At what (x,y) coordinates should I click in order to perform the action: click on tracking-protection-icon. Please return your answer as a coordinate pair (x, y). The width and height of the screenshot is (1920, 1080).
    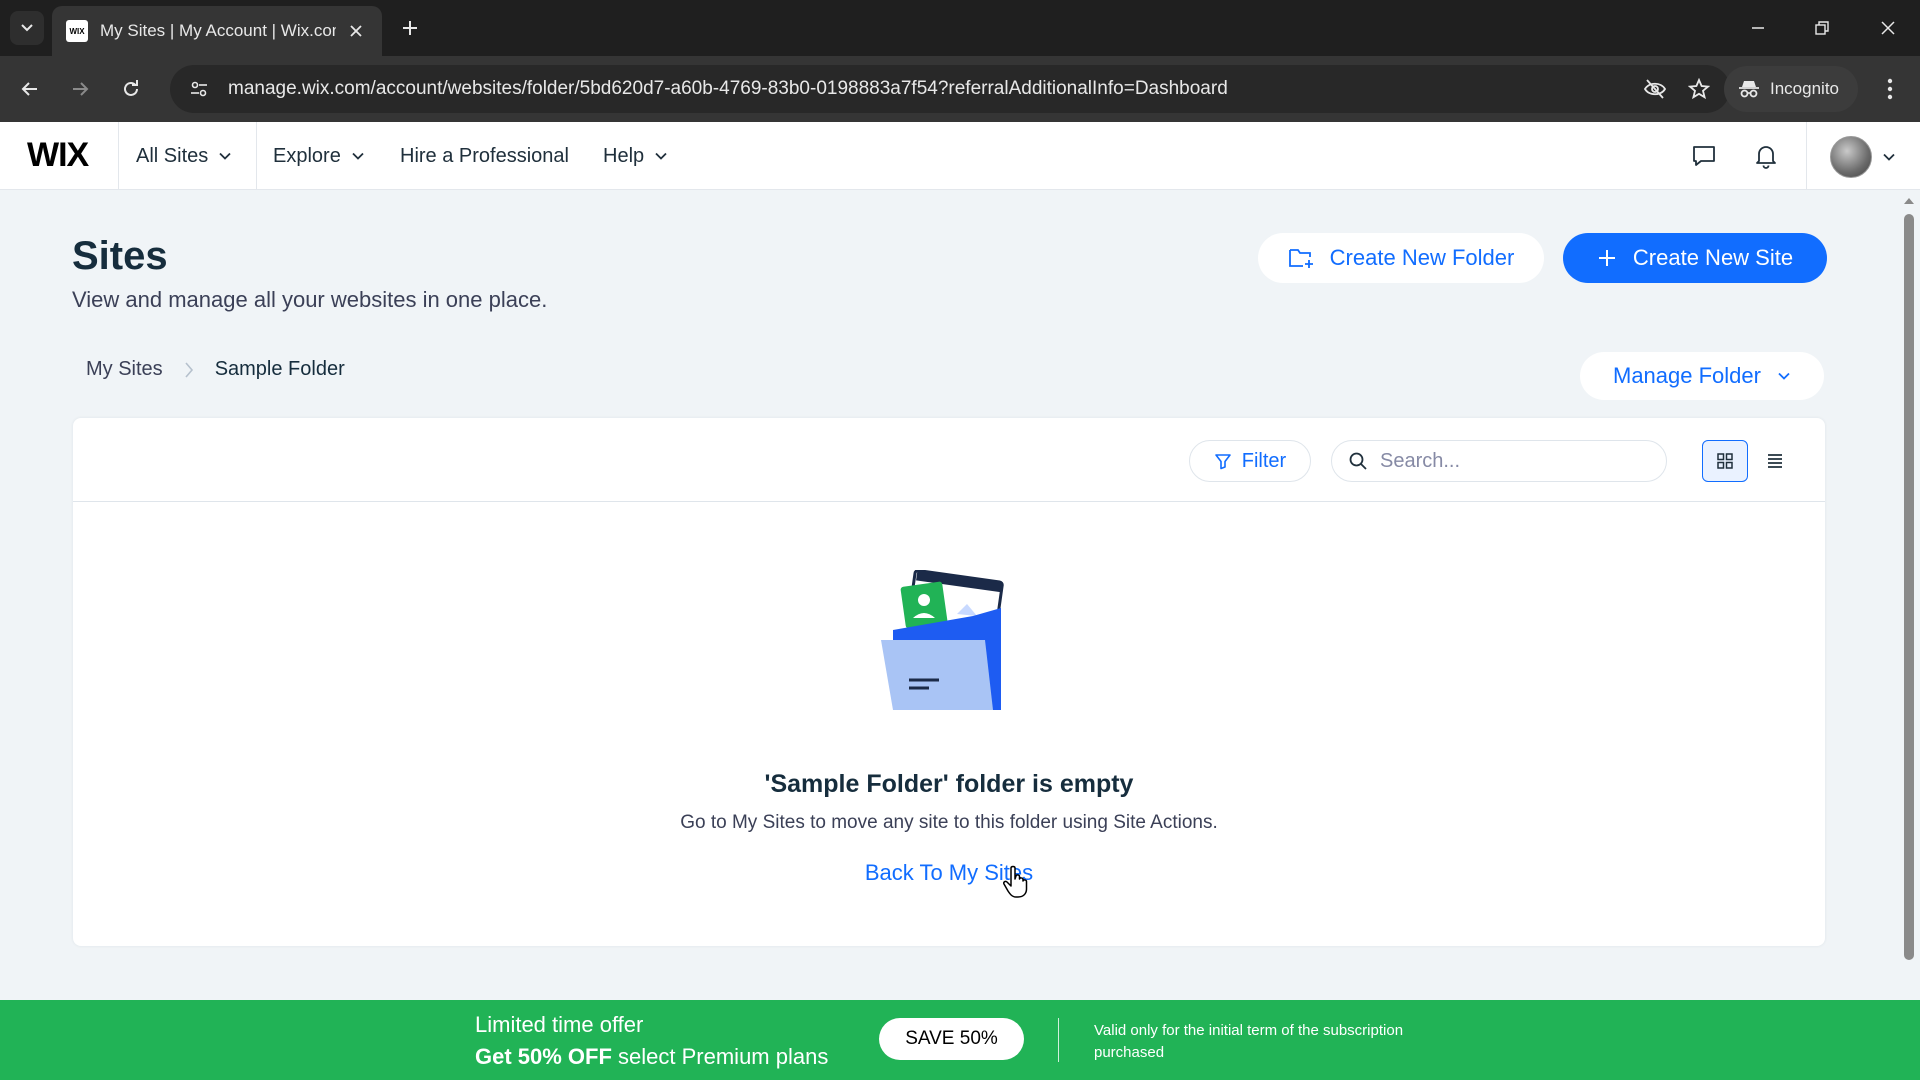
    Looking at the image, I should click on (1655, 89).